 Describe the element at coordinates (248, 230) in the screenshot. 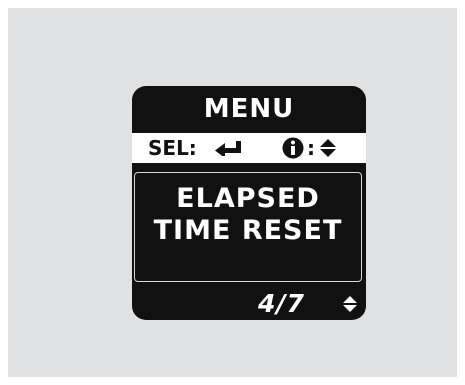

I see `menu-item-line-2: TIME RESET` at that location.